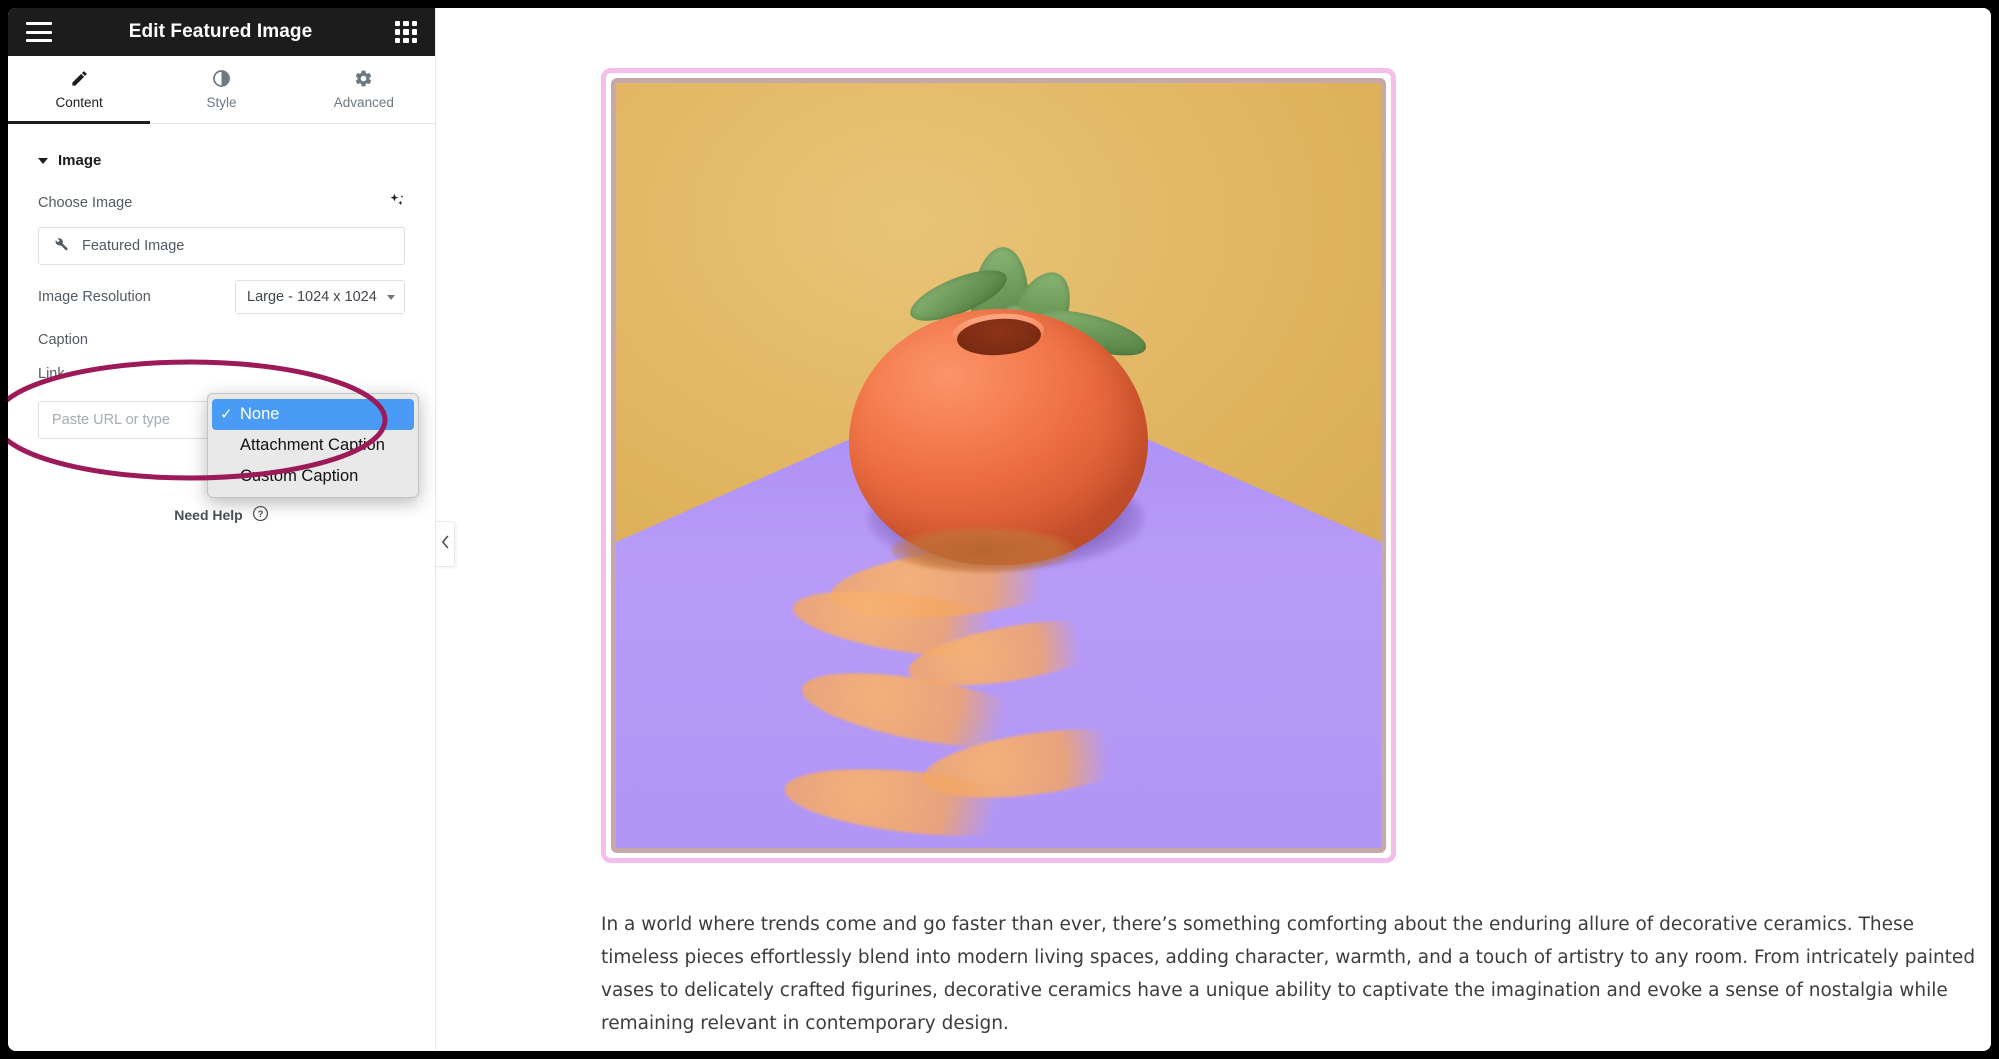 The height and width of the screenshot is (1059, 1999). I want to click on tab-style: Style, so click(221, 89).